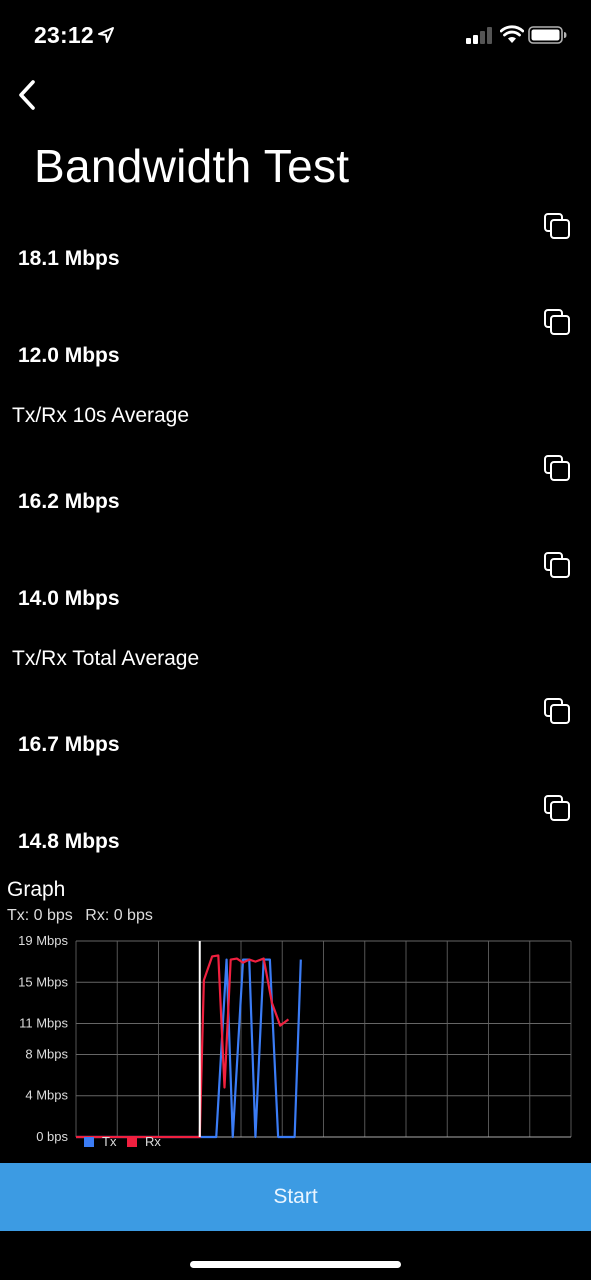 The image size is (591, 1280). Describe the element at coordinates (69, 355) in the screenshot. I see `rx-current-value: 12.0 Mbps` at that location.